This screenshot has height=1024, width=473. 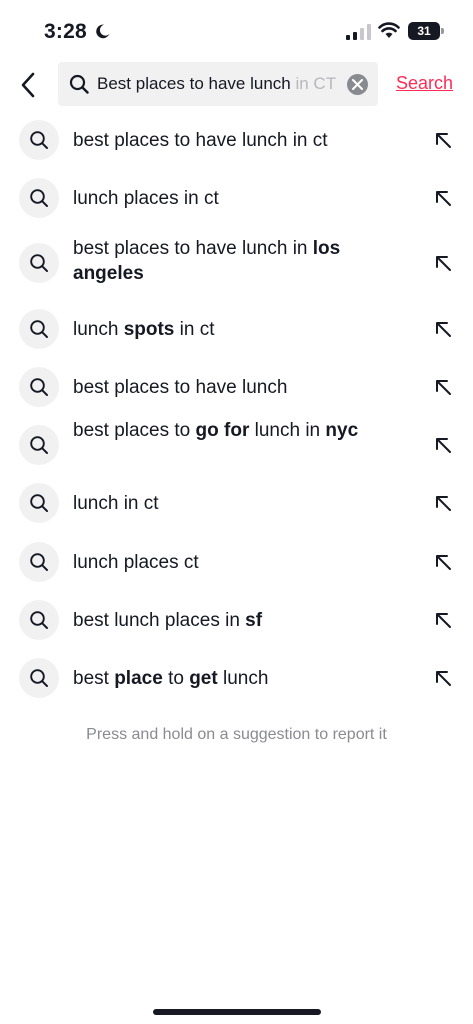 I want to click on status-bar: 3:28 31, so click(x=236, y=30).